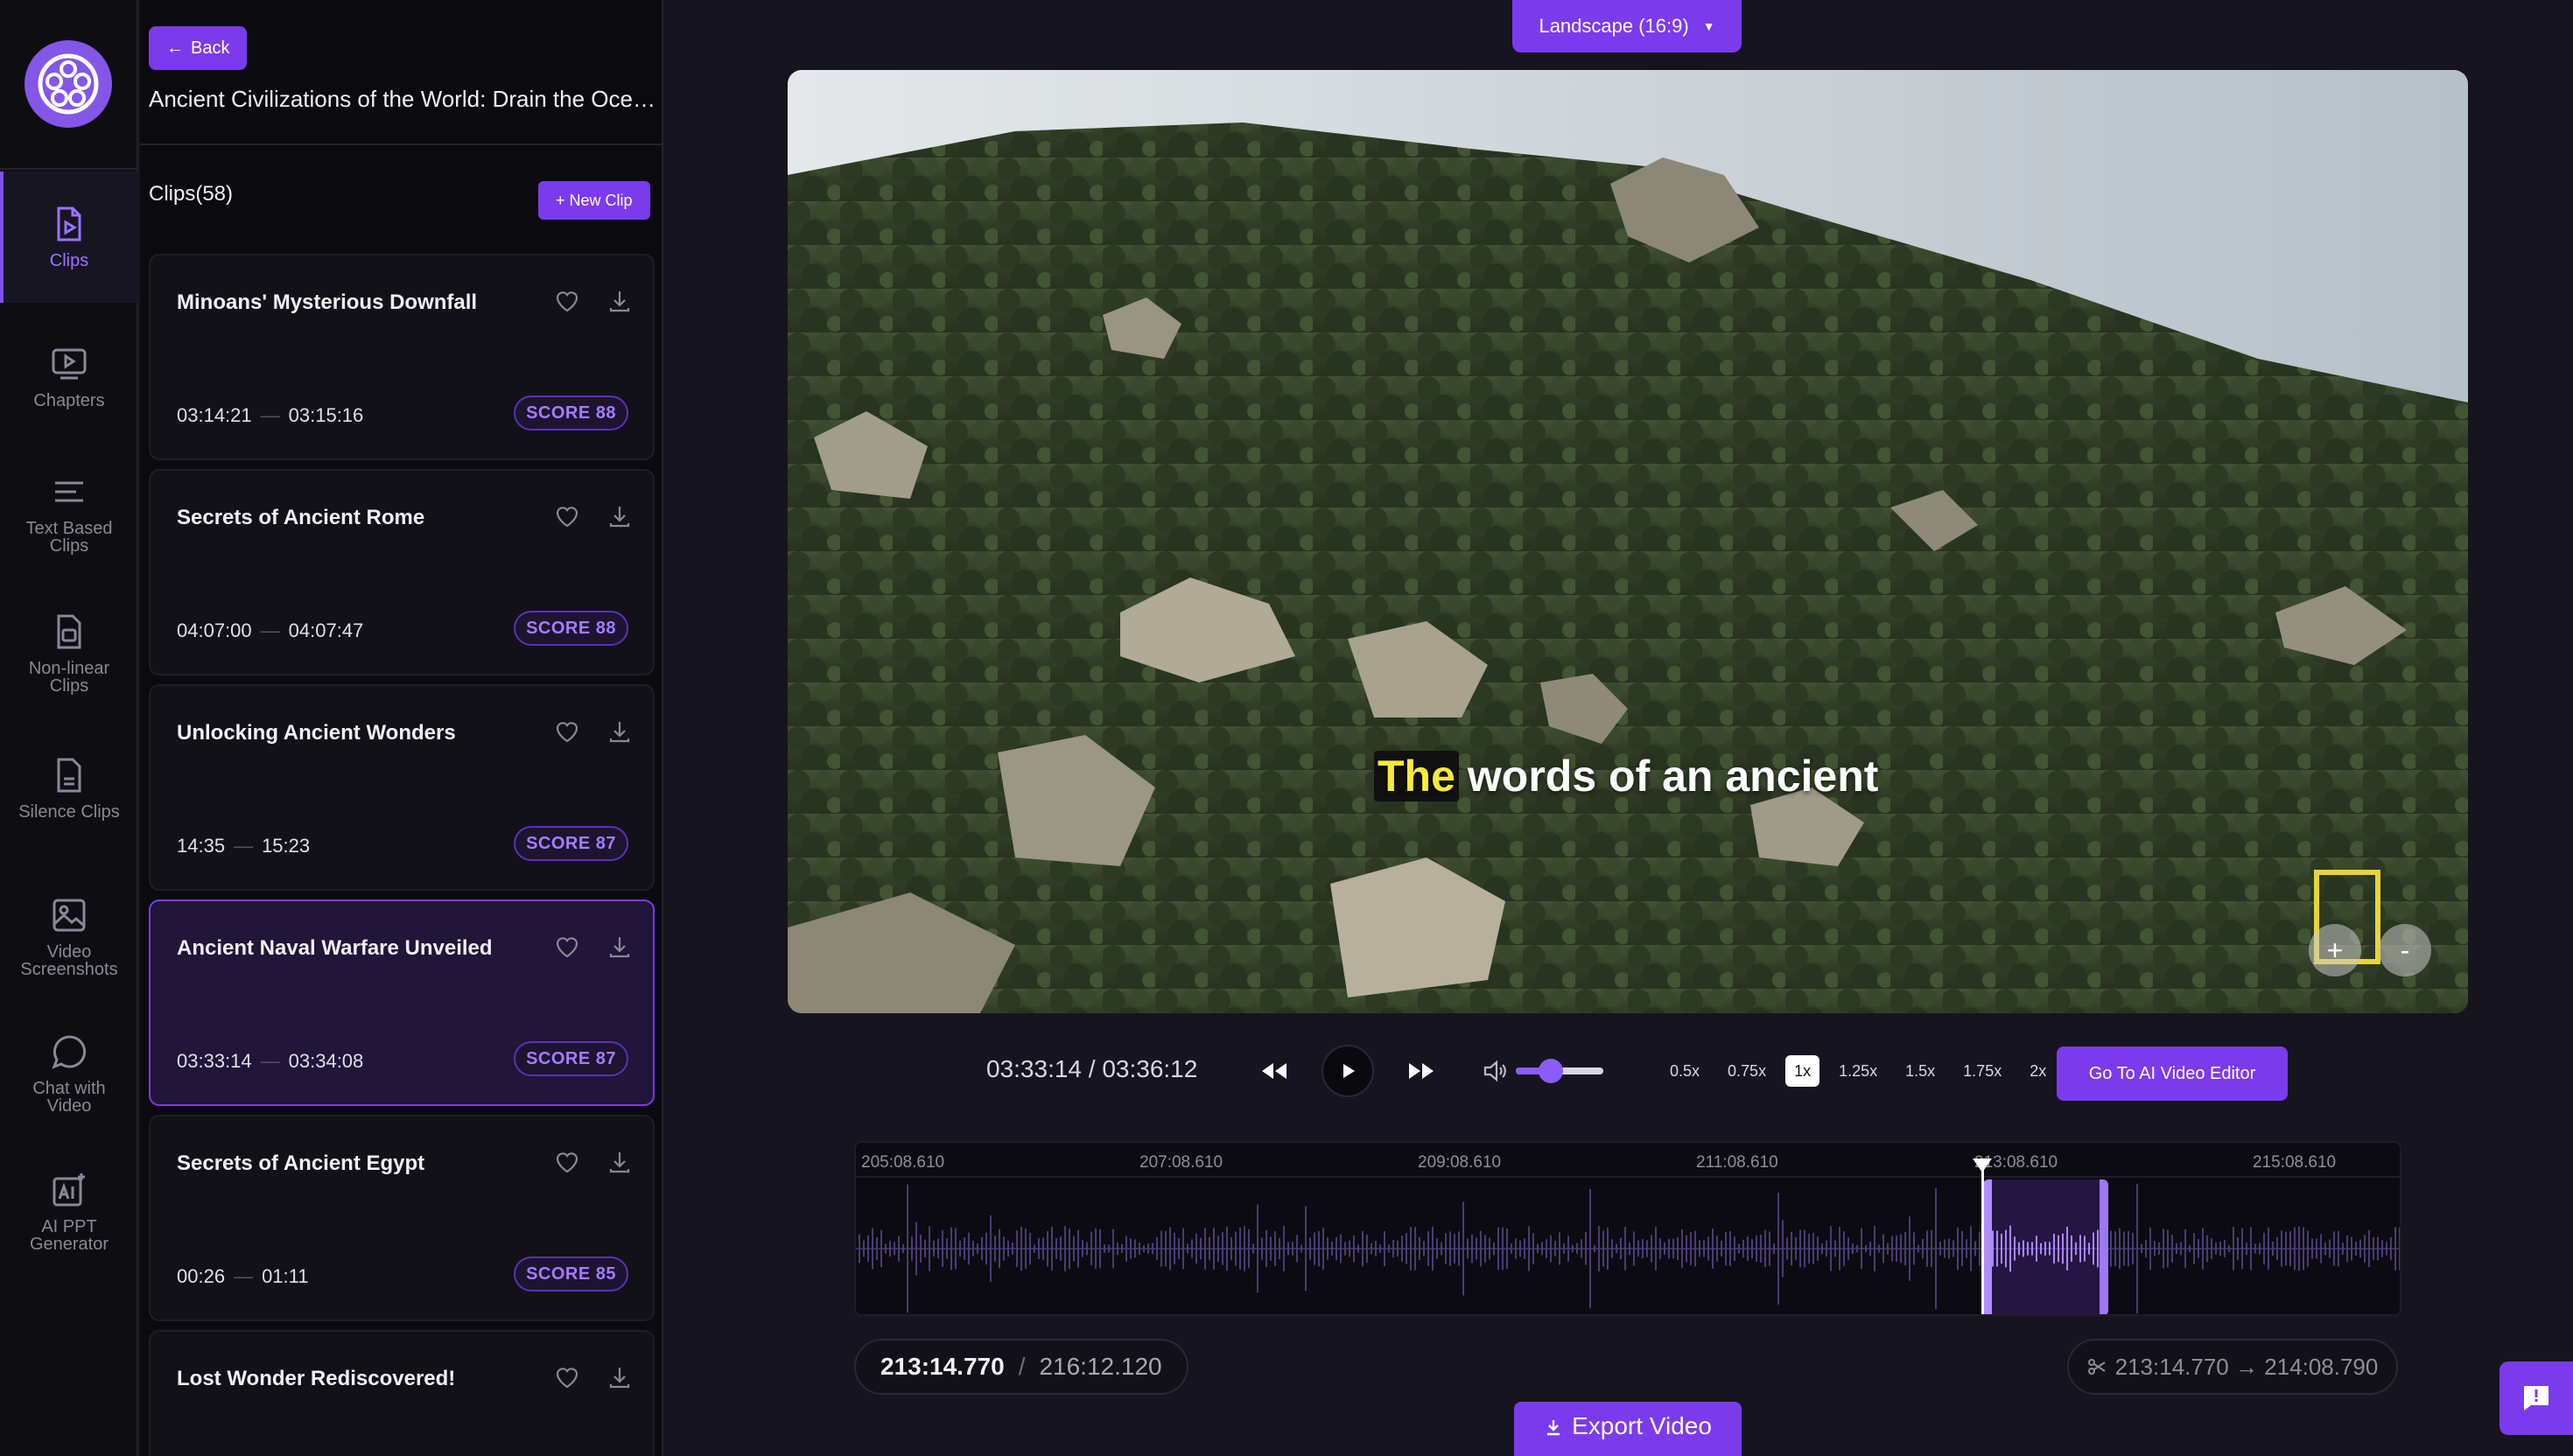  What do you see at coordinates (1642, 1425) in the screenshot?
I see `export-label: Export Video` at bounding box center [1642, 1425].